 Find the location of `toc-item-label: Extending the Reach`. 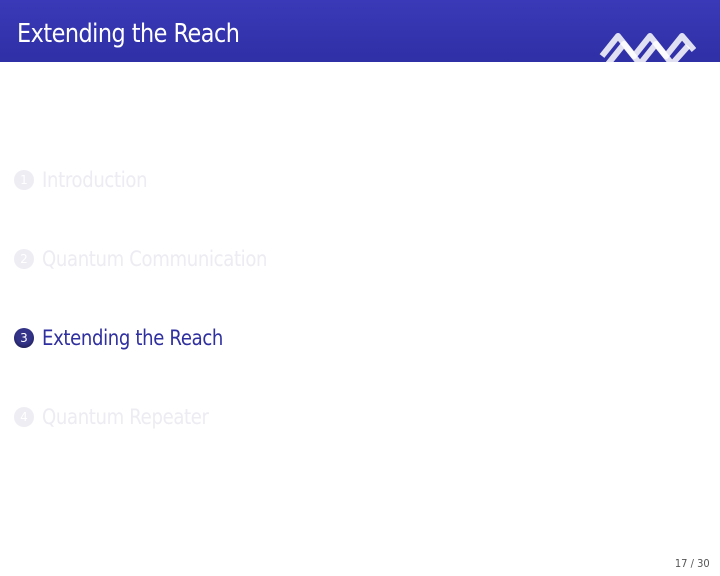

toc-item-label: Extending the Reach is located at coordinates (133, 338).